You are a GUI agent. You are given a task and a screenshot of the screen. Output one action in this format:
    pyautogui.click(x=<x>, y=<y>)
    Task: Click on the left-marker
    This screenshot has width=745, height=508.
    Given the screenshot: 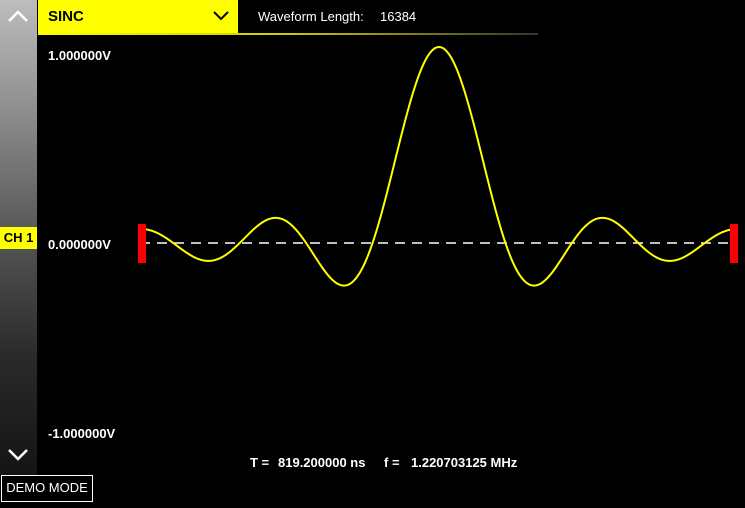 What is the action you would take?
    pyautogui.click(x=142, y=243)
    